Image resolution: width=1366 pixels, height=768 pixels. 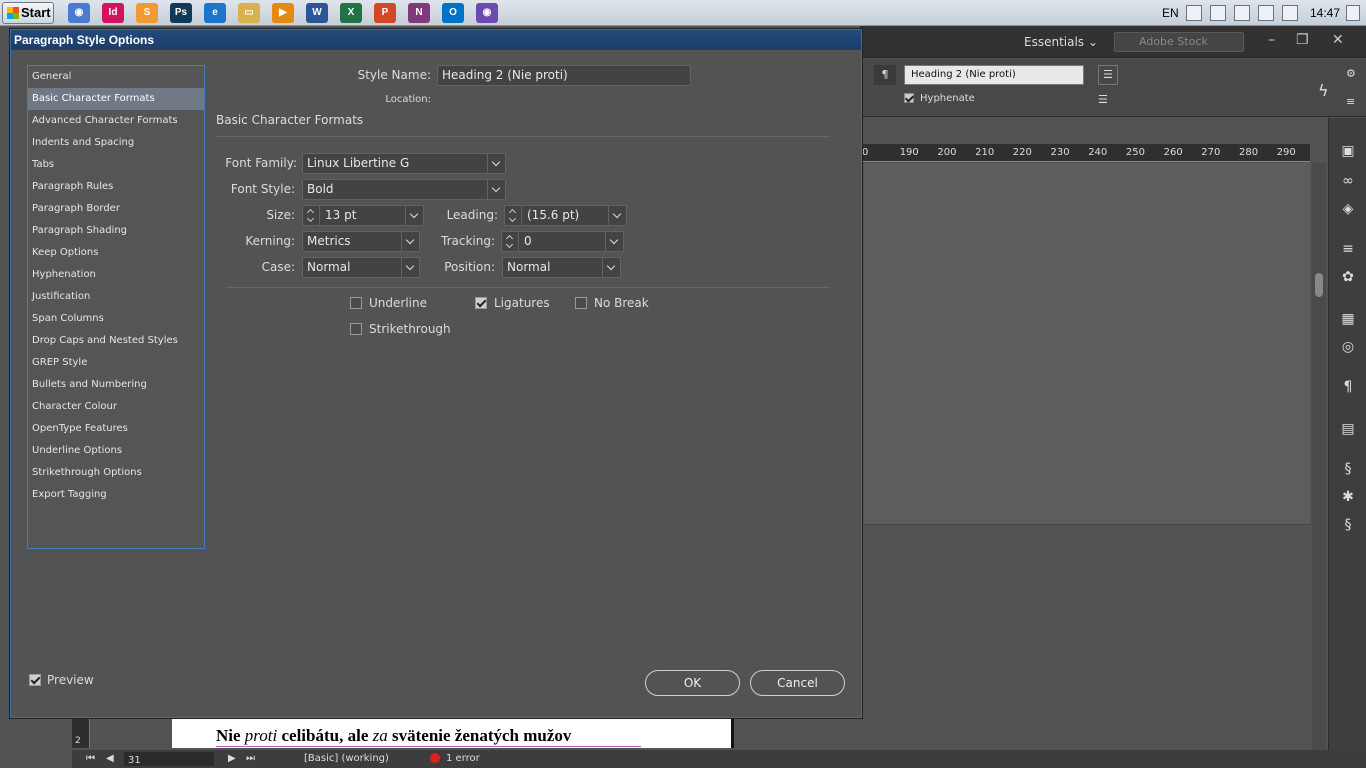 What do you see at coordinates (1319, 463) in the screenshot?
I see `vertical-scrollbar` at bounding box center [1319, 463].